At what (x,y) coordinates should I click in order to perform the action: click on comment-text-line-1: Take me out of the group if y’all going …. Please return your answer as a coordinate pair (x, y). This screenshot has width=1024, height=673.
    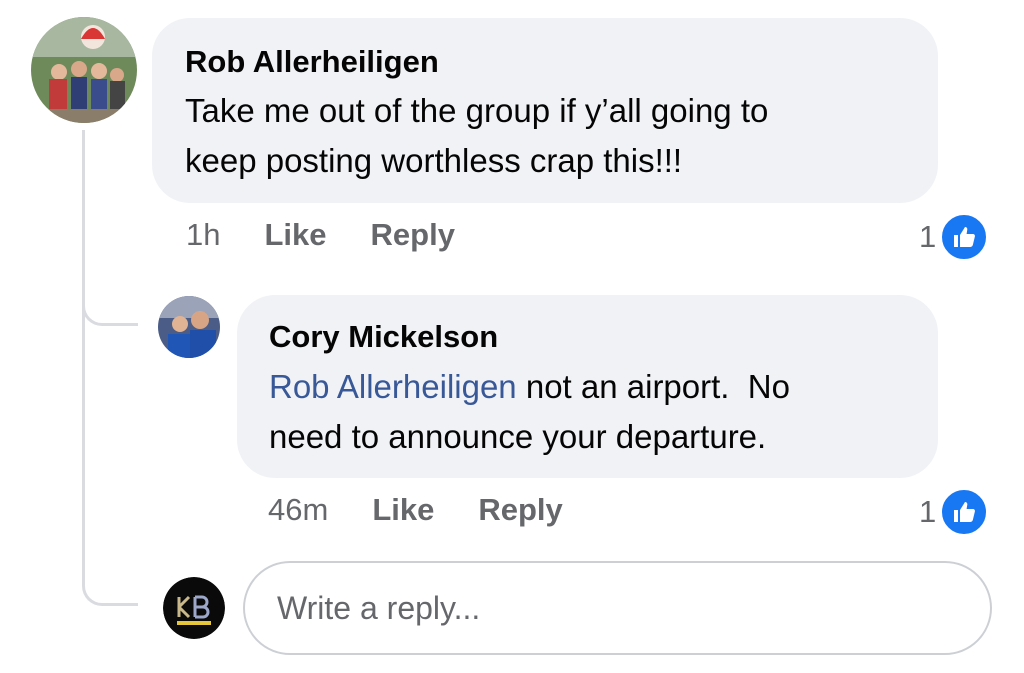
    Looking at the image, I should click on (477, 110).